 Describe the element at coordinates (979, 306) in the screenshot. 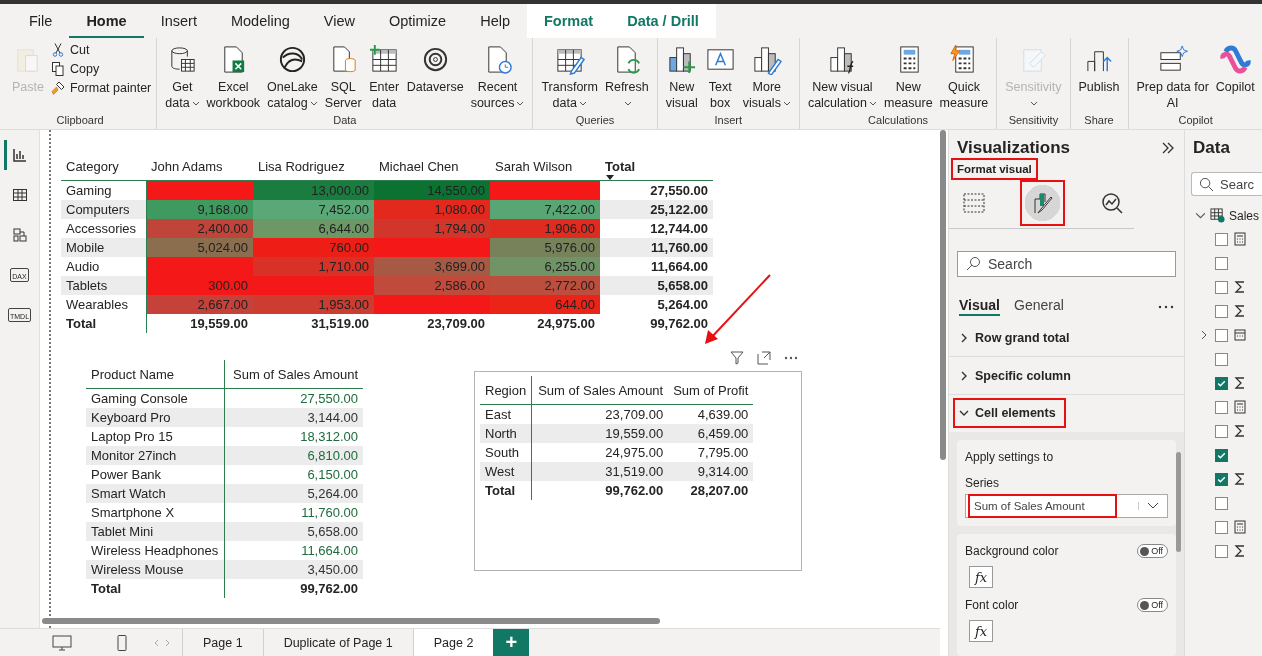

I see `pane-tab: Visual` at that location.